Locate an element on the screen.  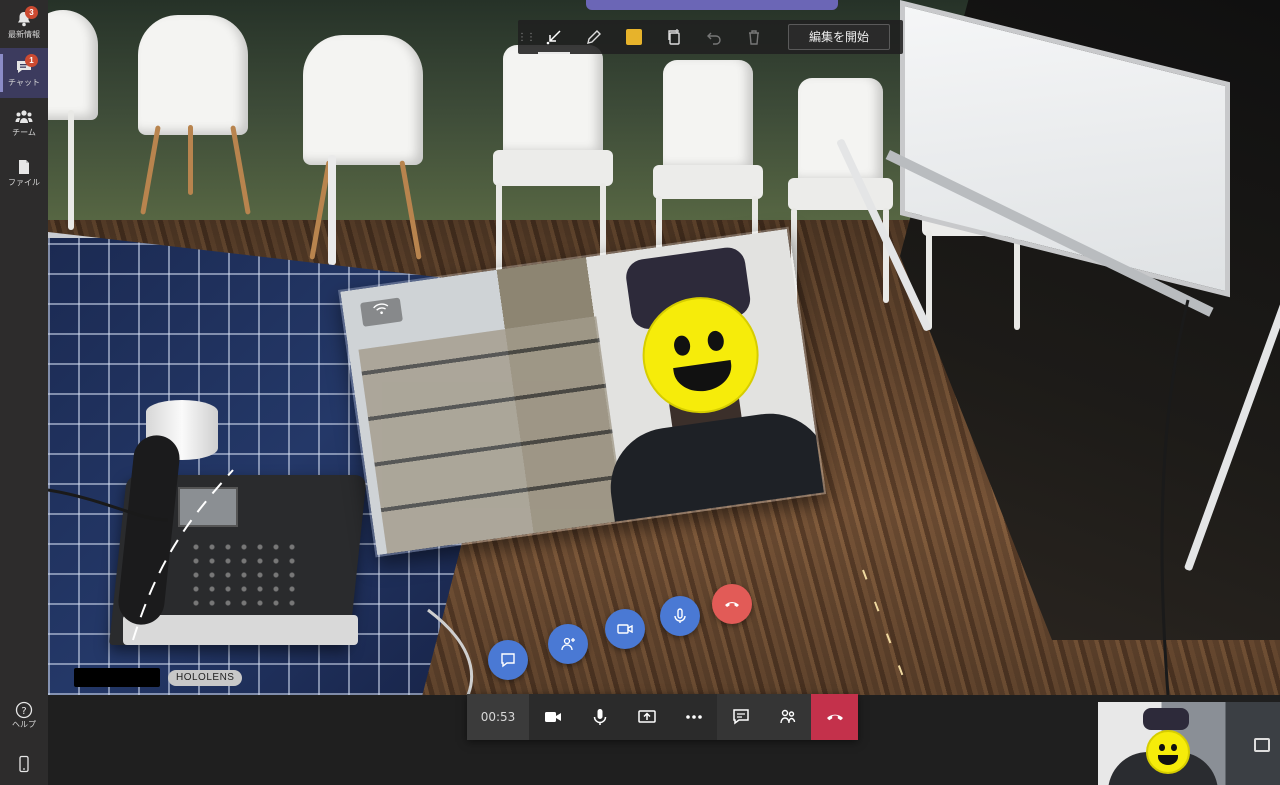
phone-keypad is located at coordinates (243, 575).